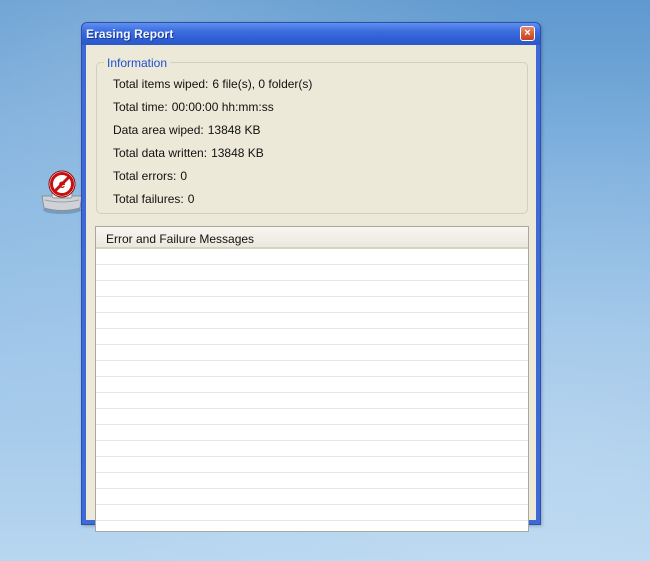  Describe the element at coordinates (312, 238) in the screenshot. I see `column-header-messages: Error and Failure Messages` at that location.